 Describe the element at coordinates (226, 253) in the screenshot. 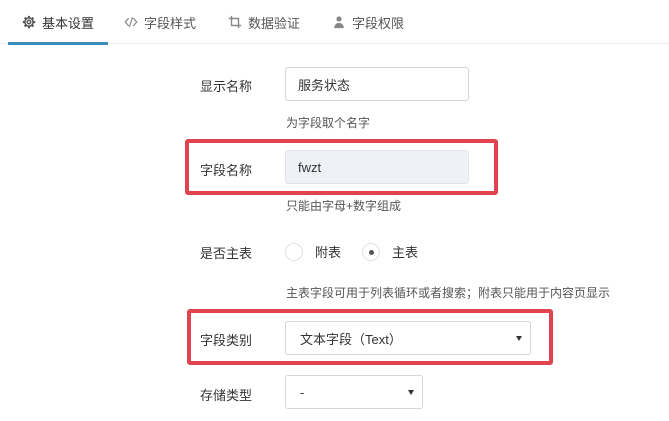

I see `main-table-label: 是否主表` at that location.